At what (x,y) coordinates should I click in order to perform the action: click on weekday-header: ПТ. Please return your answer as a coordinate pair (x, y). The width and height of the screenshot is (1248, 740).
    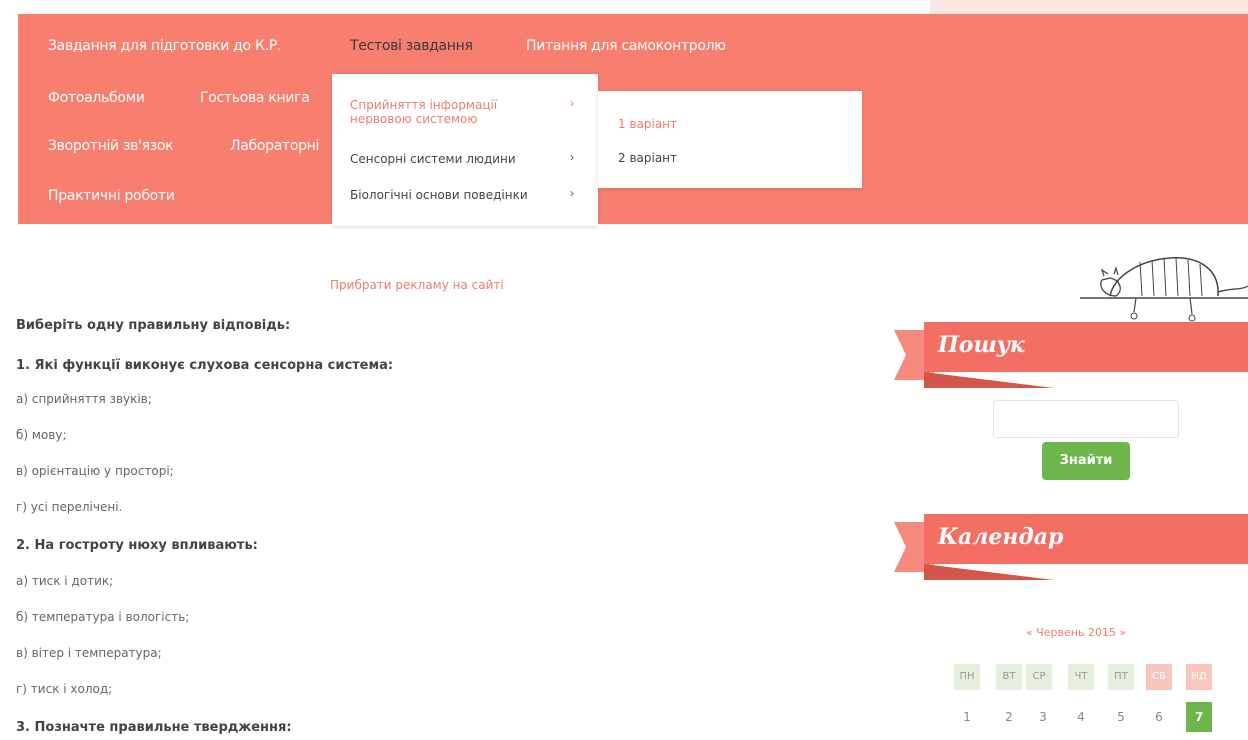
    Looking at the image, I should click on (1121, 677).